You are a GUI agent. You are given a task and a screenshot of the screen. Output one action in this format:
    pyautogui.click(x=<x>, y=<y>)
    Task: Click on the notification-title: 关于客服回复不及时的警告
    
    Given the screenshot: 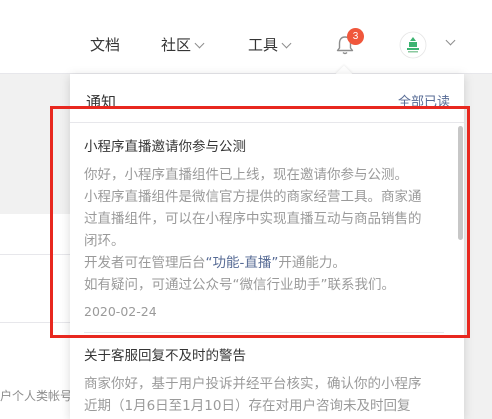 What is the action you would take?
    pyautogui.click(x=165, y=356)
    